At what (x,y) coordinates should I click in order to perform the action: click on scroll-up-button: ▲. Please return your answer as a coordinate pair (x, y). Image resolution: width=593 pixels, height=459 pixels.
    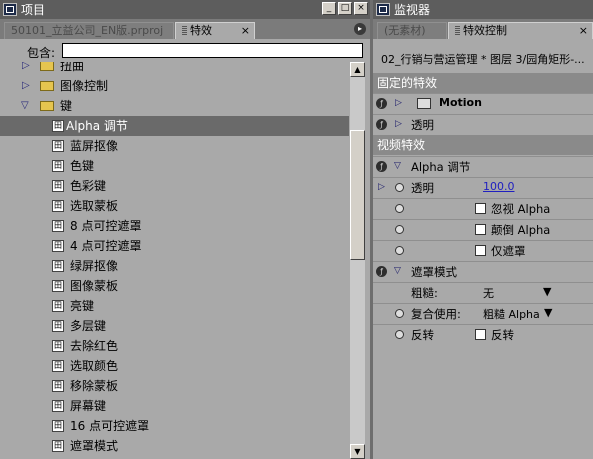
    Looking at the image, I should click on (357, 69).